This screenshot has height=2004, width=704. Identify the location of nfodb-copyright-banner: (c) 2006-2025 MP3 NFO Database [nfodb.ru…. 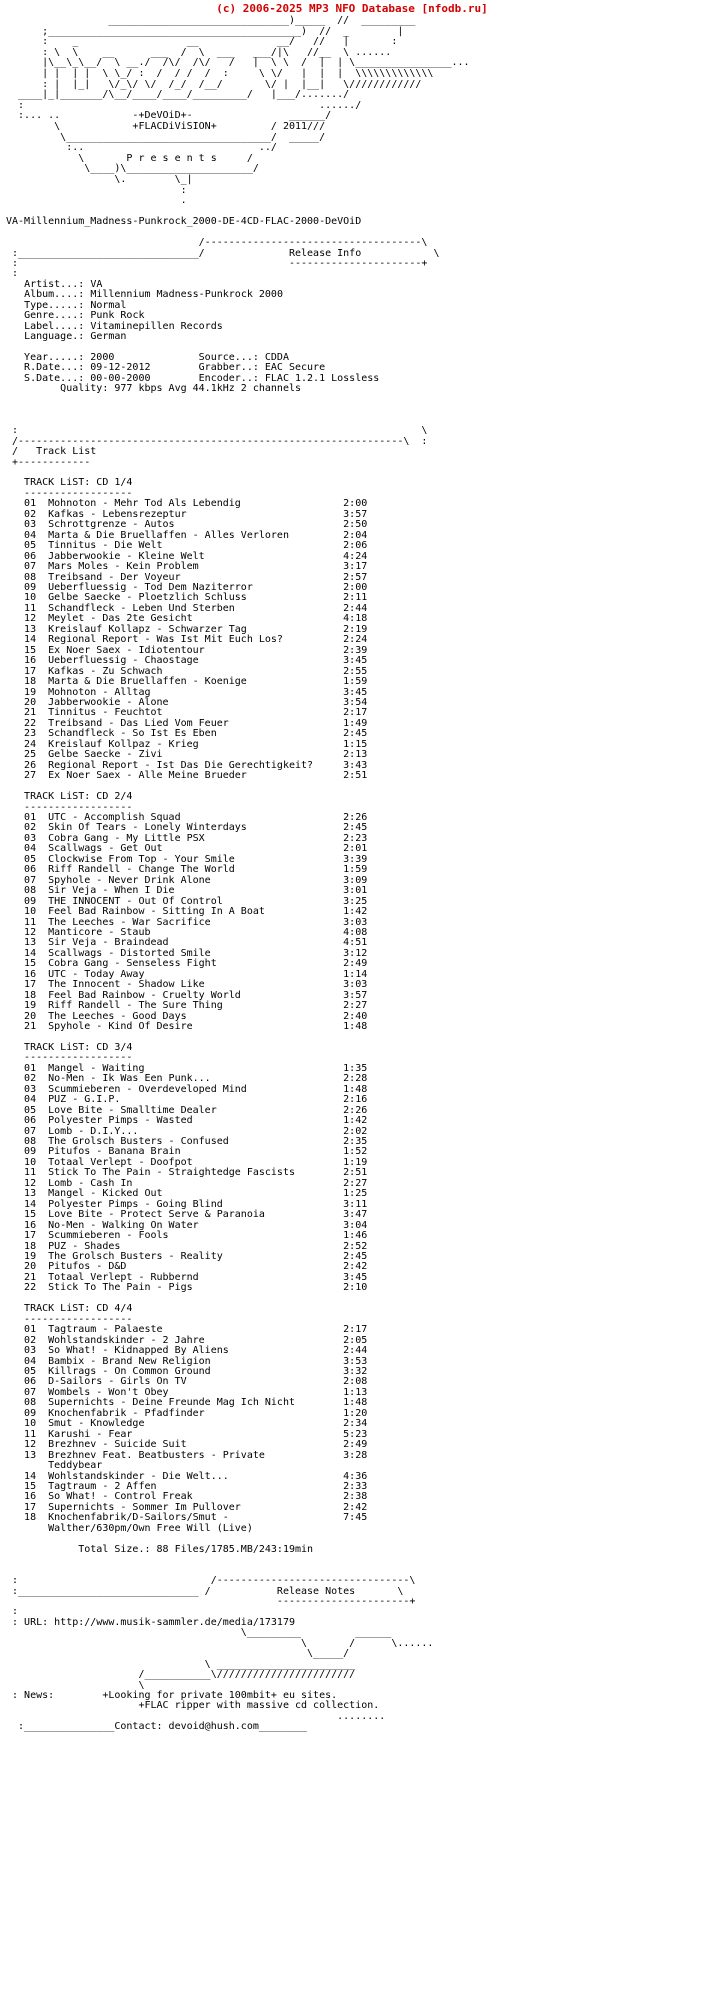
(352, 8).